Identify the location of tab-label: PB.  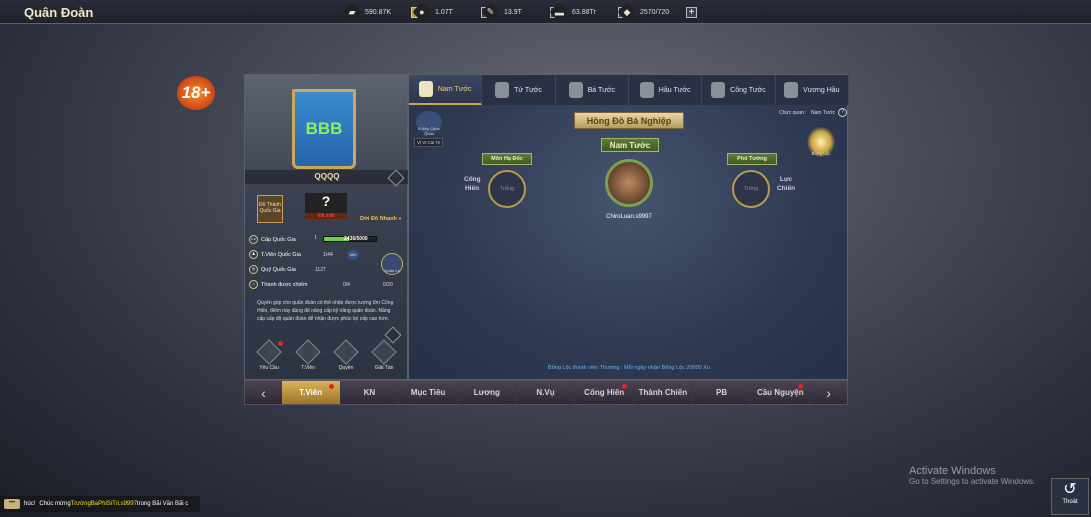
(722, 392).